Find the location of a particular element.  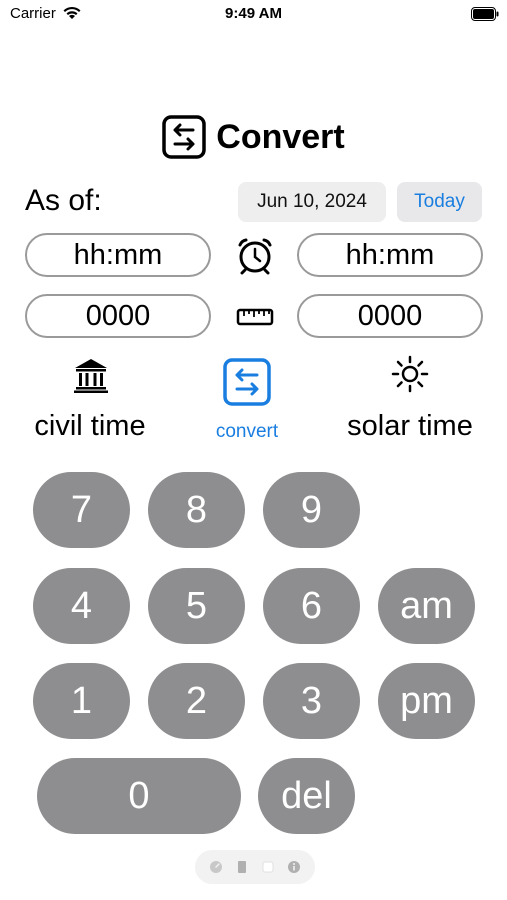

page-header: Convert is located at coordinates (253, 137).